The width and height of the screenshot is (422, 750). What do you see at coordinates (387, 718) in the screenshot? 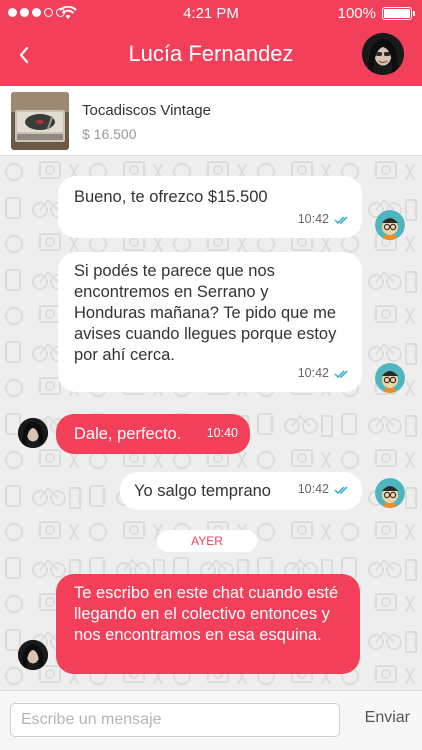
I see `send-button: Enviar` at bounding box center [387, 718].